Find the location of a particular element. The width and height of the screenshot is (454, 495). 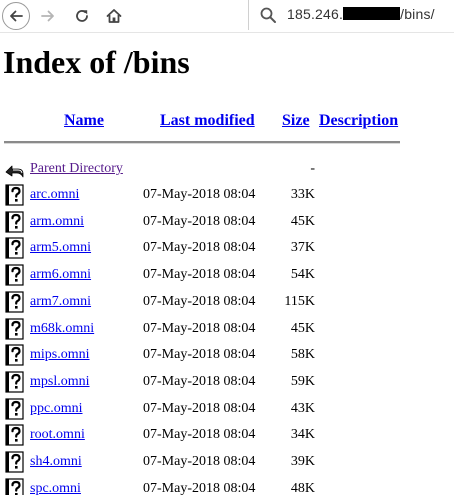

reload-icon is located at coordinates (82, 16).